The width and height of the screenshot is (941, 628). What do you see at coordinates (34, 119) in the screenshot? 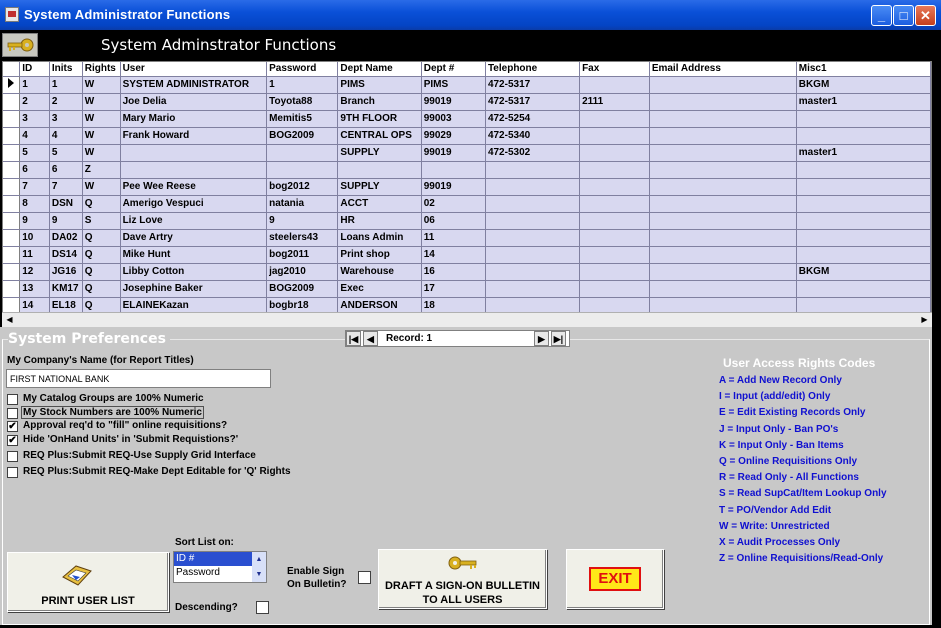
I see `table-cell: 3` at bounding box center [34, 119].